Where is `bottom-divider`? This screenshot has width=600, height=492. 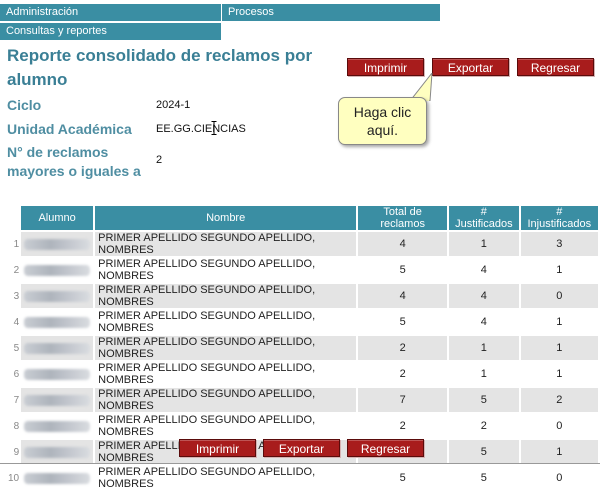
bottom-divider is located at coordinates (300, 463).